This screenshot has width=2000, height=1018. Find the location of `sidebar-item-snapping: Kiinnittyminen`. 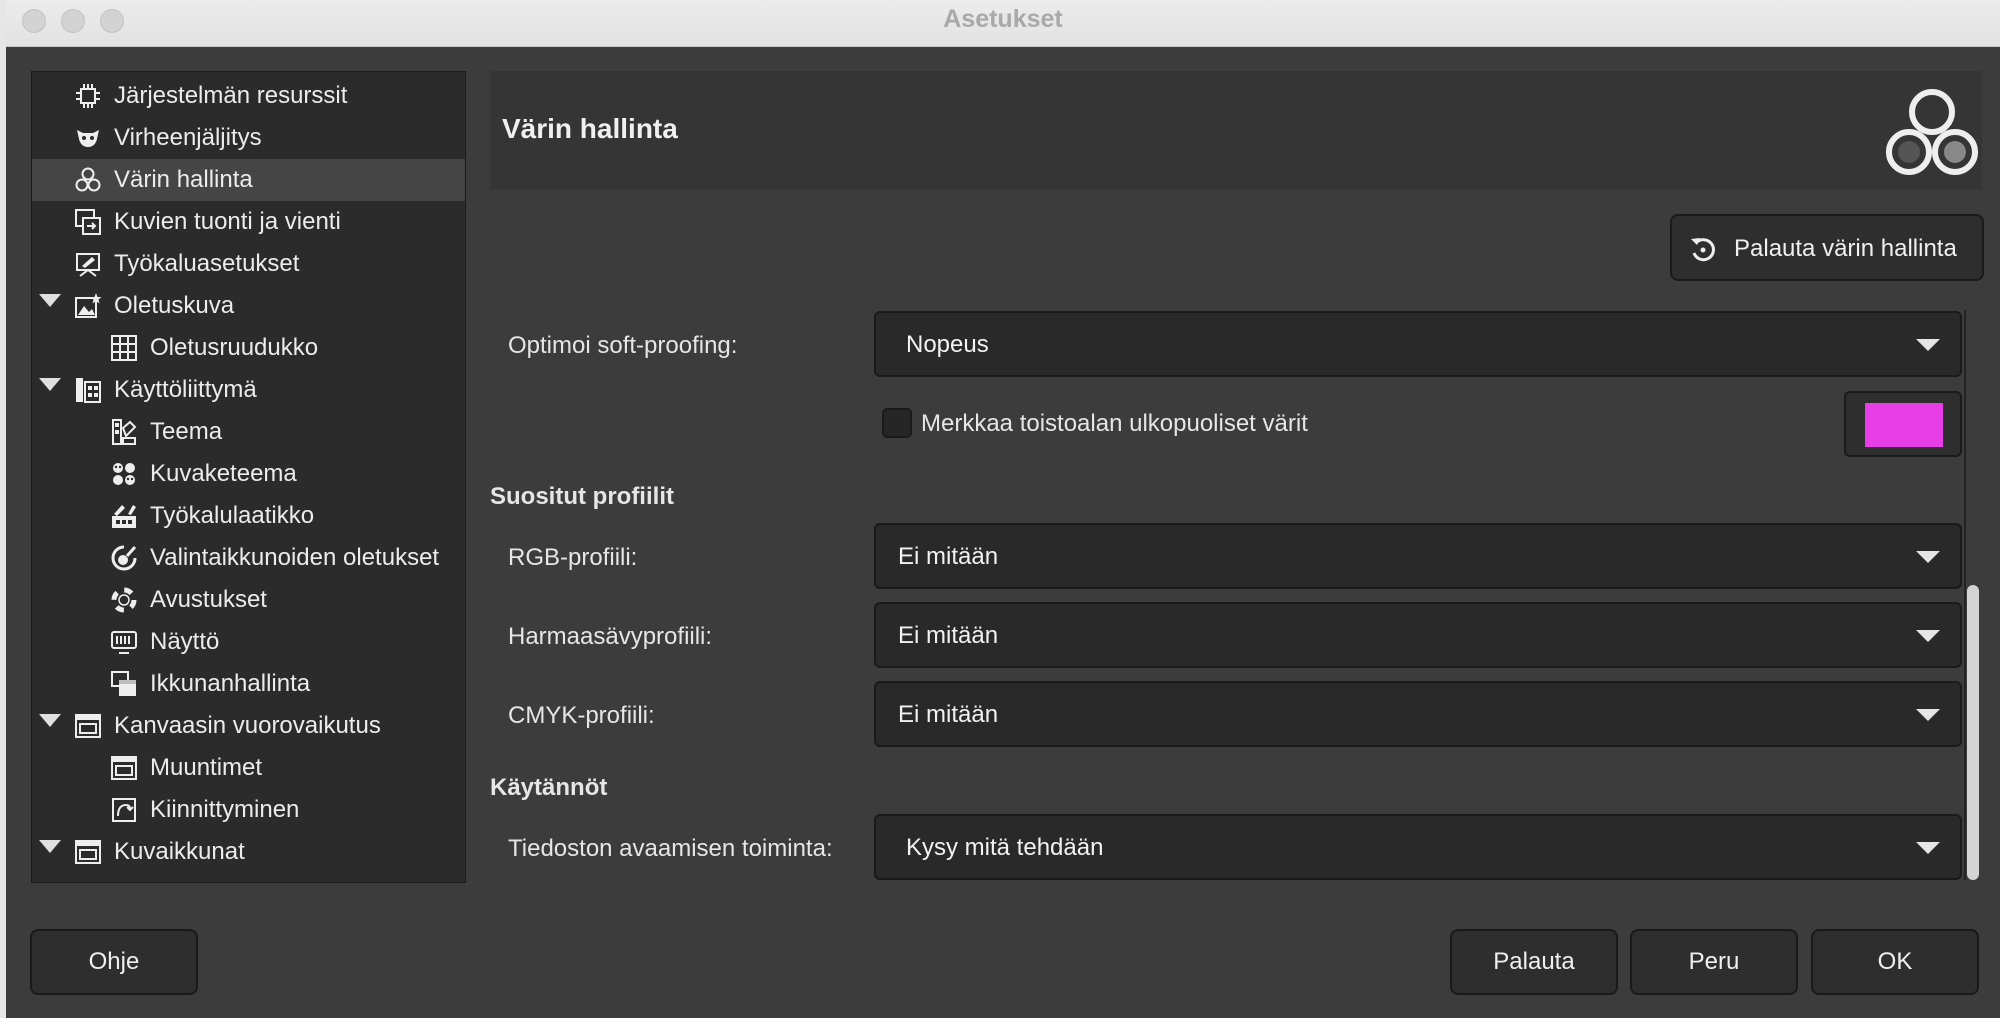

sidebar-item-snapping: Kiinnittyminen is located at coordinates (248, 810).